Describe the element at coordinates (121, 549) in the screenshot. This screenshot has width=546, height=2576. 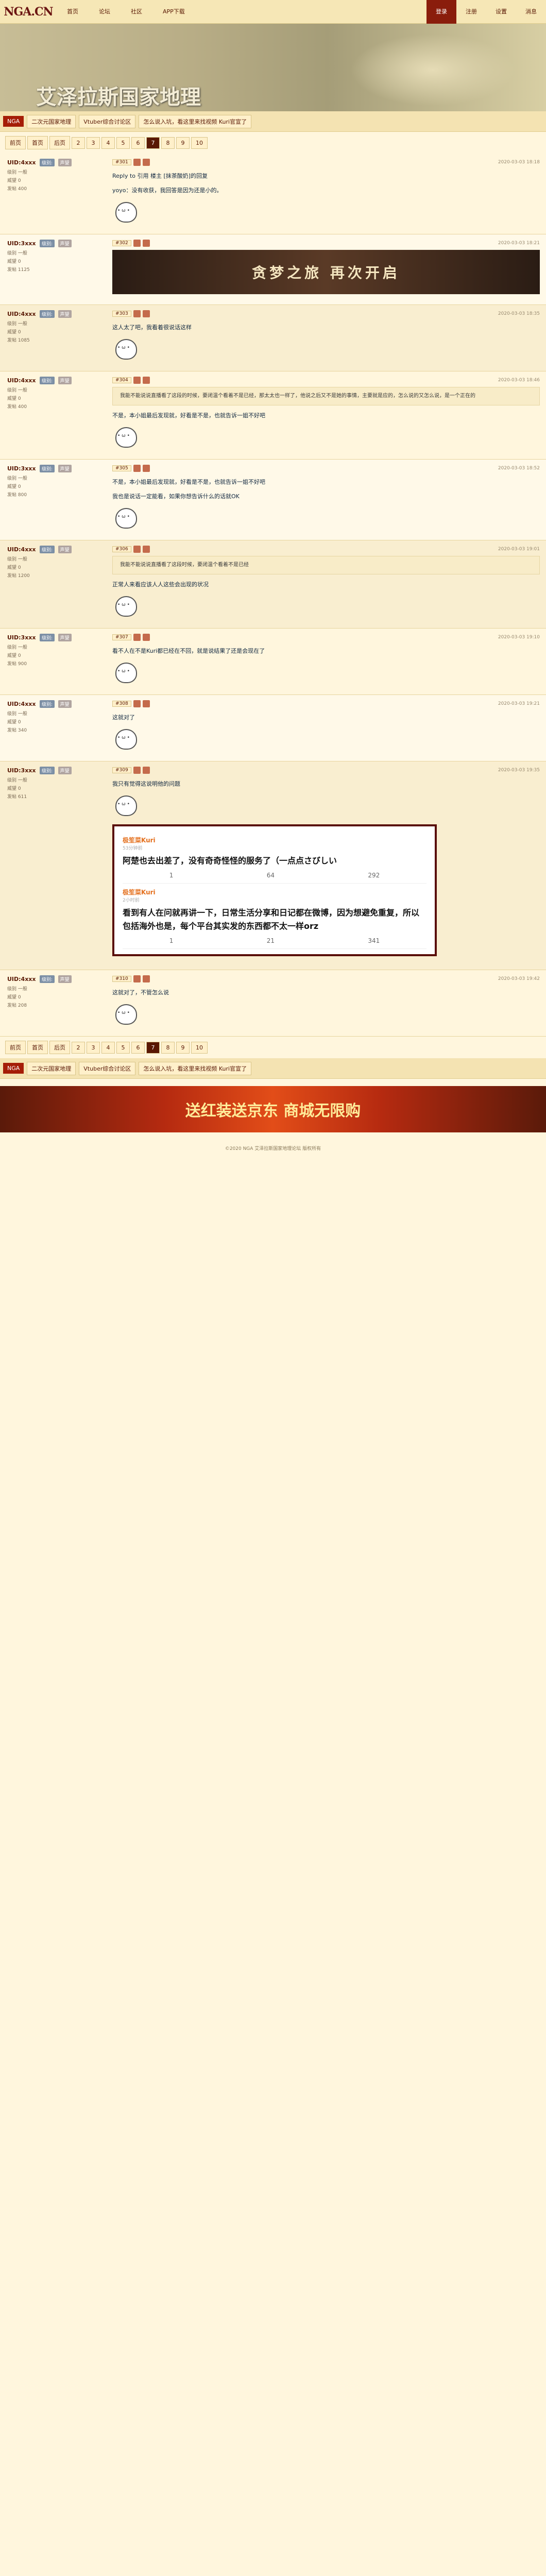
I see `floor-tag: #306` at that location.